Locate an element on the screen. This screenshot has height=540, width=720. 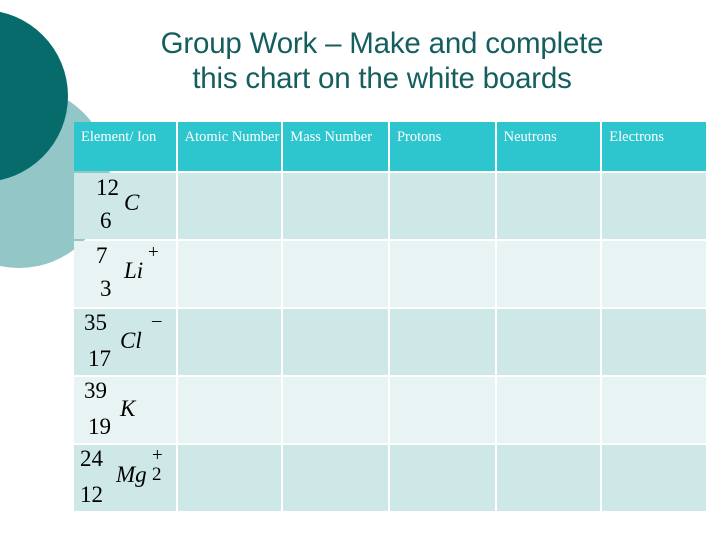
cell-element-ion: 35 17 Cl – is located at coordinates (125, 342).